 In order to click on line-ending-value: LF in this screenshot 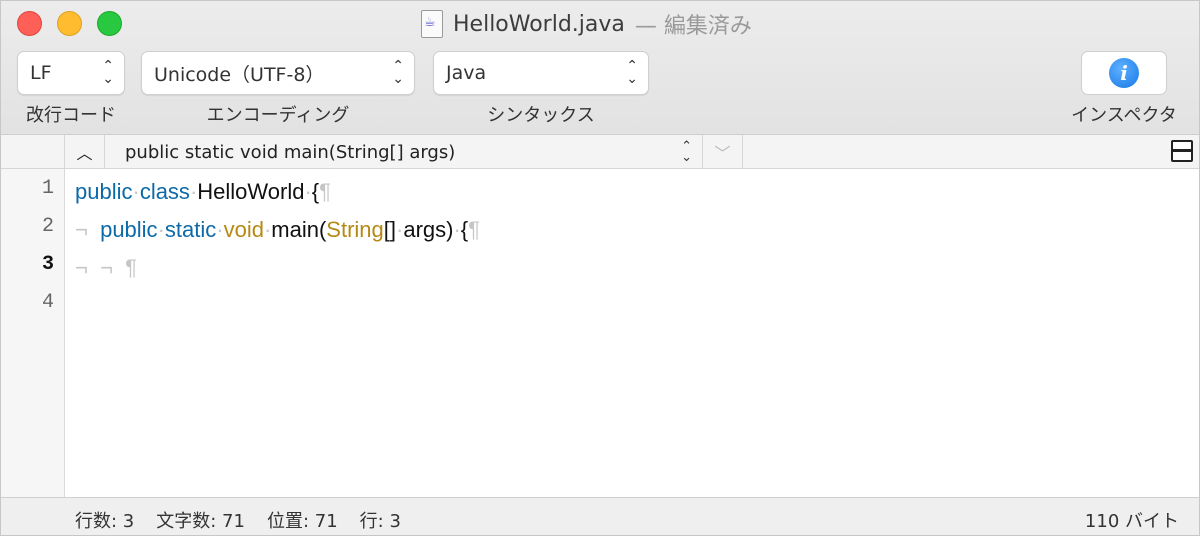, I will do `click(41, 73)`.